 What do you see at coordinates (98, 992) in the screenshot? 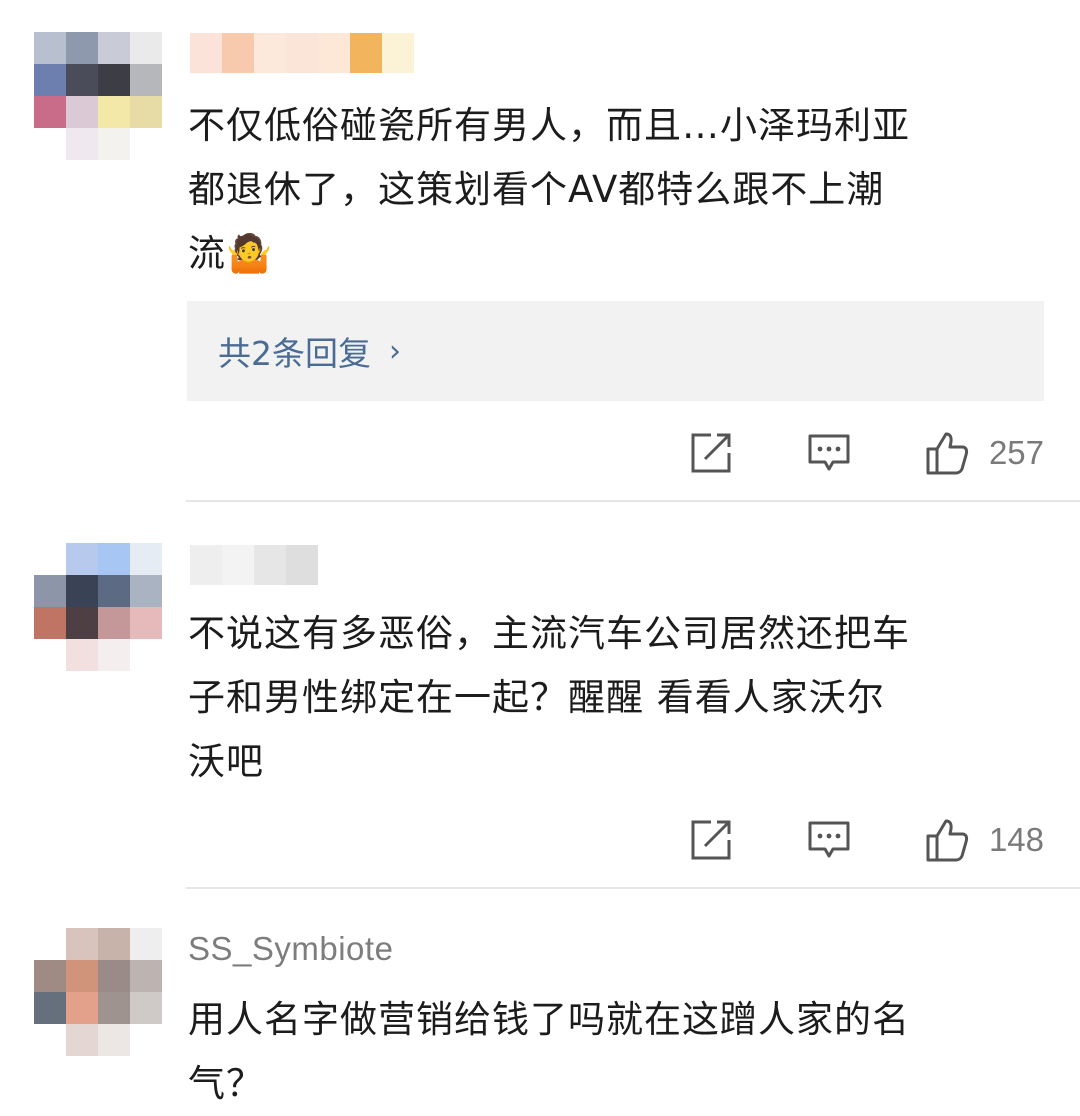
I see `avatar` at bounding box center [98, 992].